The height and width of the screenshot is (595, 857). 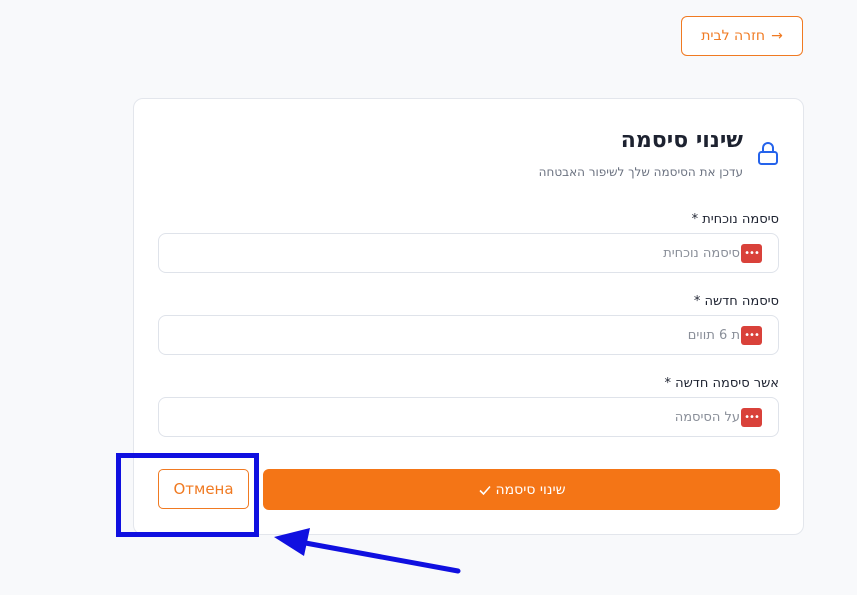 I want to click on new-password-field: •••, so click(x=468, y=335).